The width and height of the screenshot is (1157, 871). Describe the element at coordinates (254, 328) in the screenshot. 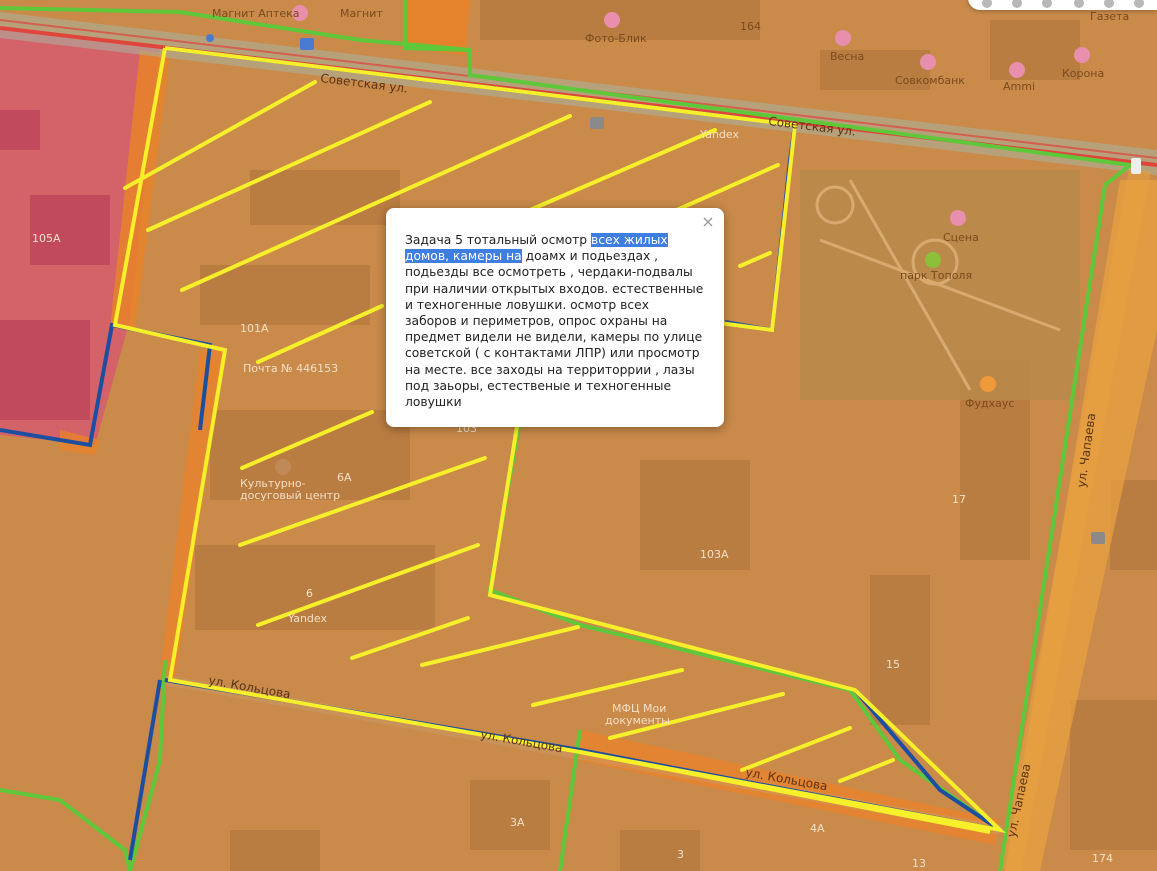

I see `svg-text: 101А` at that location.